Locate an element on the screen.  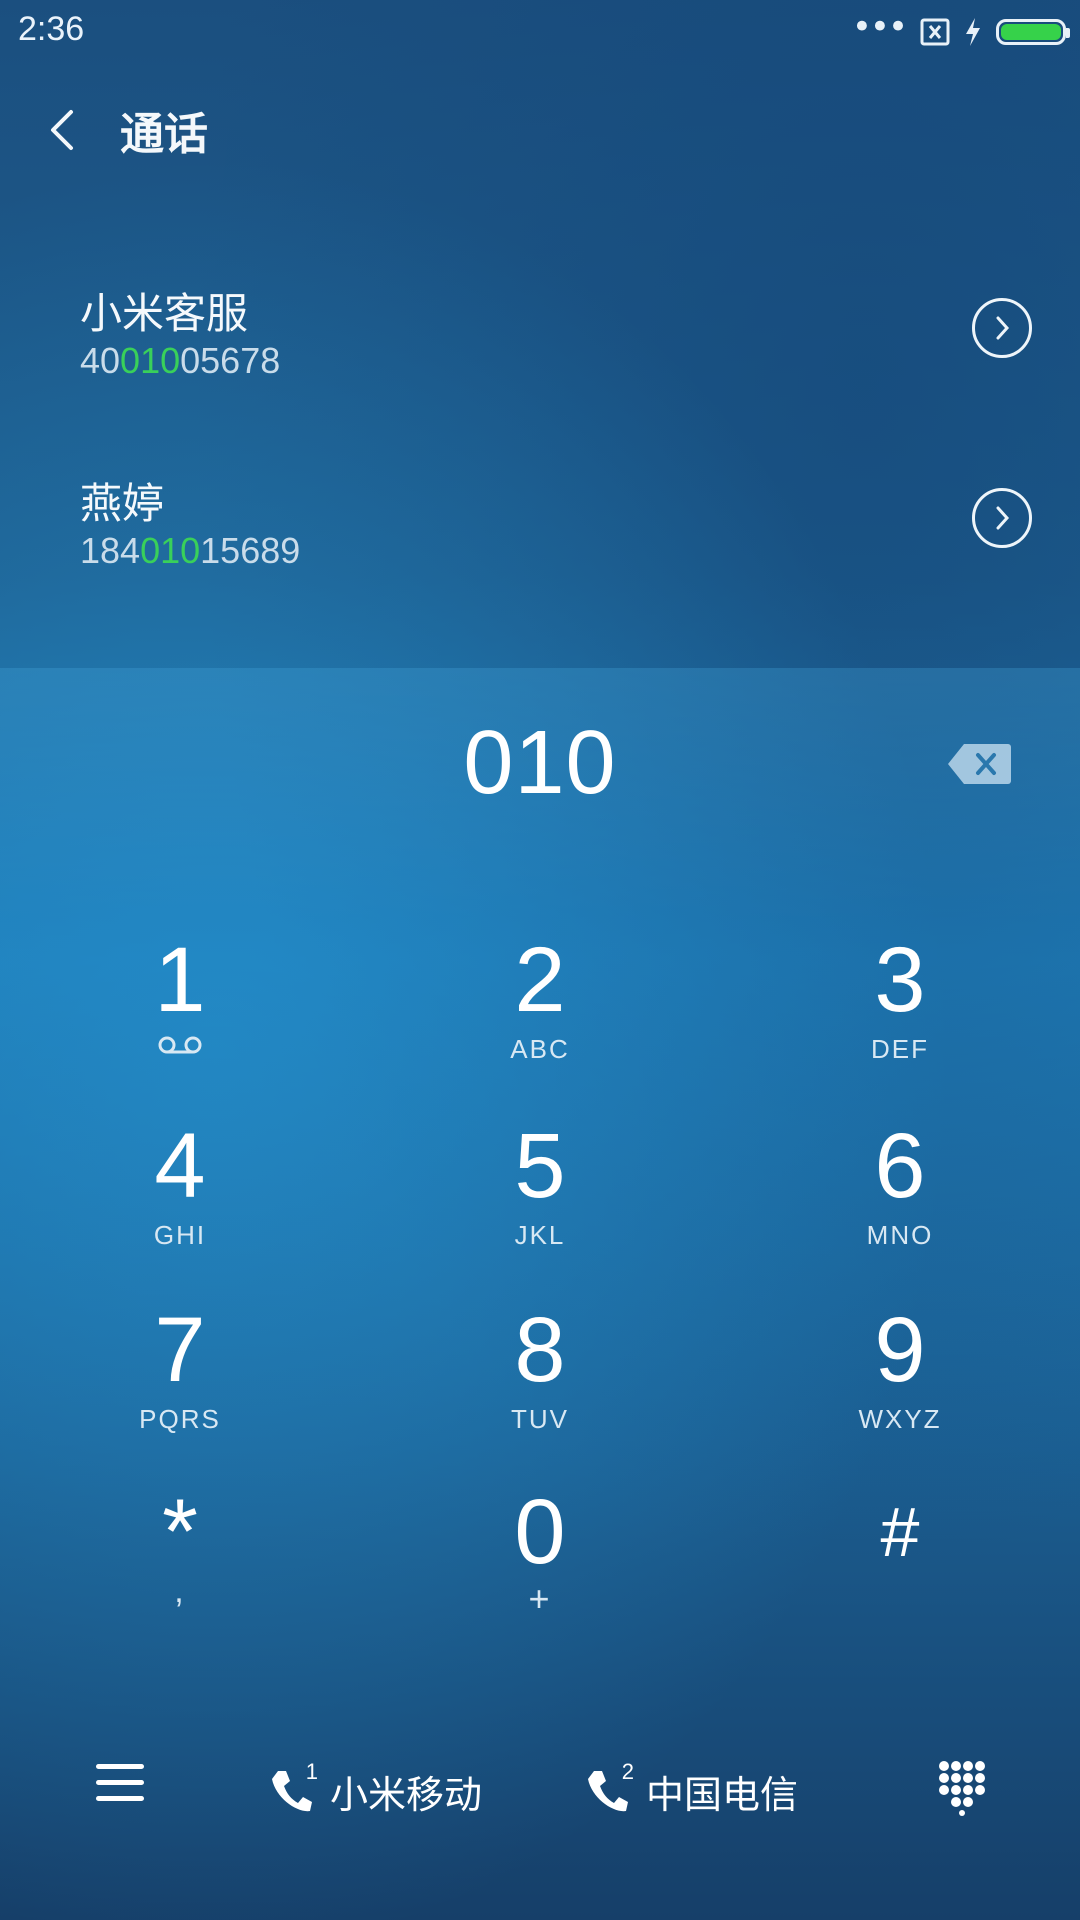
key-7: 7 PQRS is located at coordinates (180, 1380).